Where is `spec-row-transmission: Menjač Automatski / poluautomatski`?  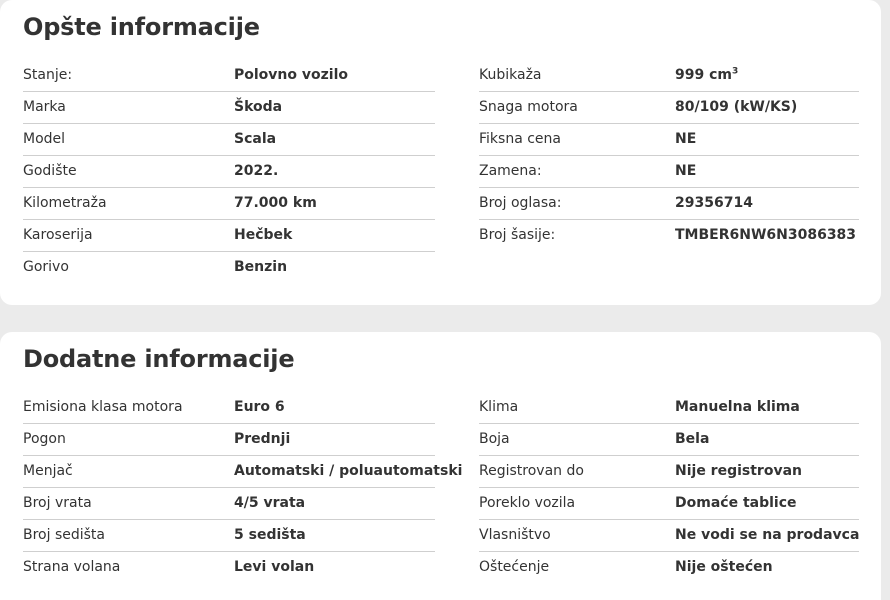
spec-row-transmission: Menjač Automatski / poluautomatski is located at coordinates (242, 472).